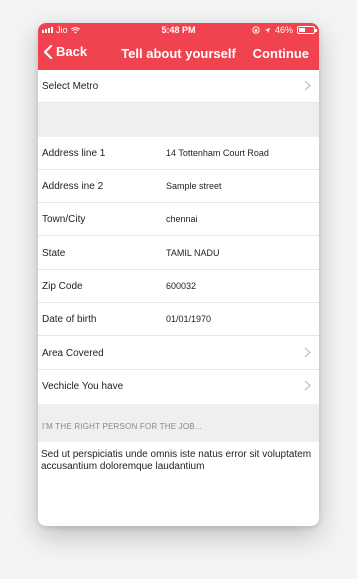  Describe the element at coordinates (54, 253) in the screenshot. I see `state-label: State` at that location.